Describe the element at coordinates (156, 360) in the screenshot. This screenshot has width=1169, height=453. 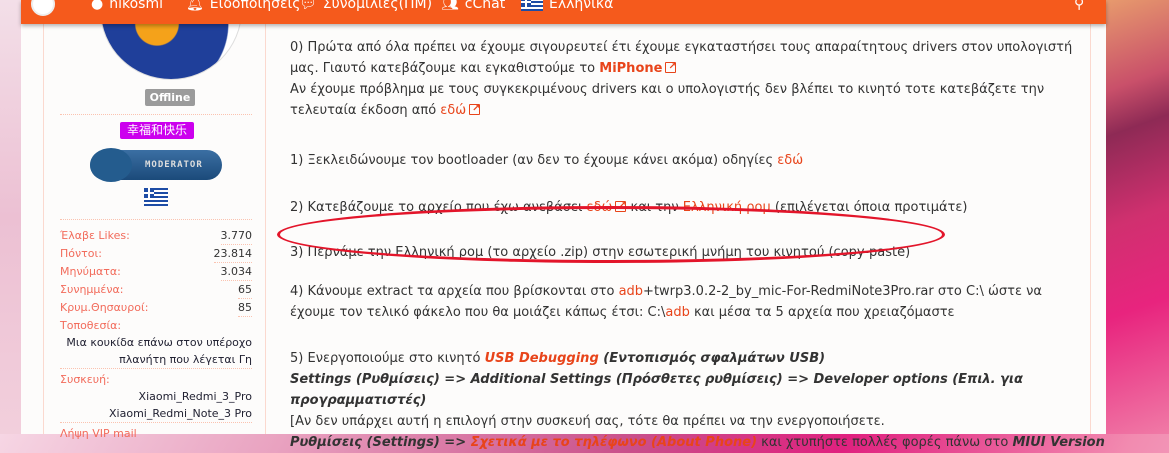
I see `location-value: πλανήτη που λέγεται Γη` at that location.